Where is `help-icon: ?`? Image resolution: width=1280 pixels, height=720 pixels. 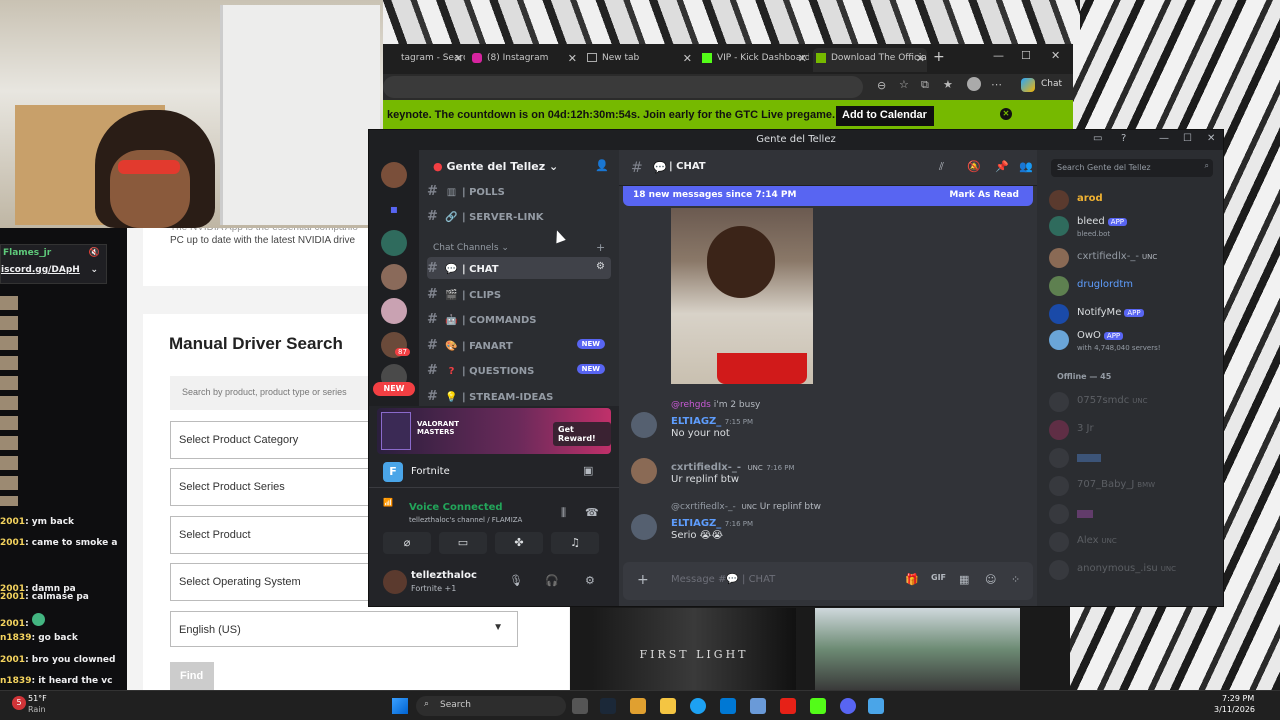
help-icon: ? is located at coordinates (1123, 138).